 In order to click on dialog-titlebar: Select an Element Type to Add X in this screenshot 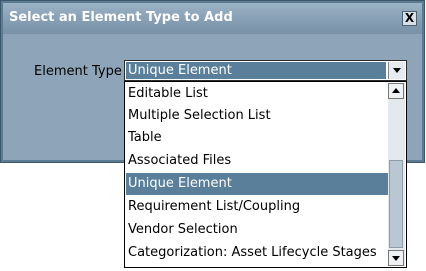, I will do `click(212, 18)`.